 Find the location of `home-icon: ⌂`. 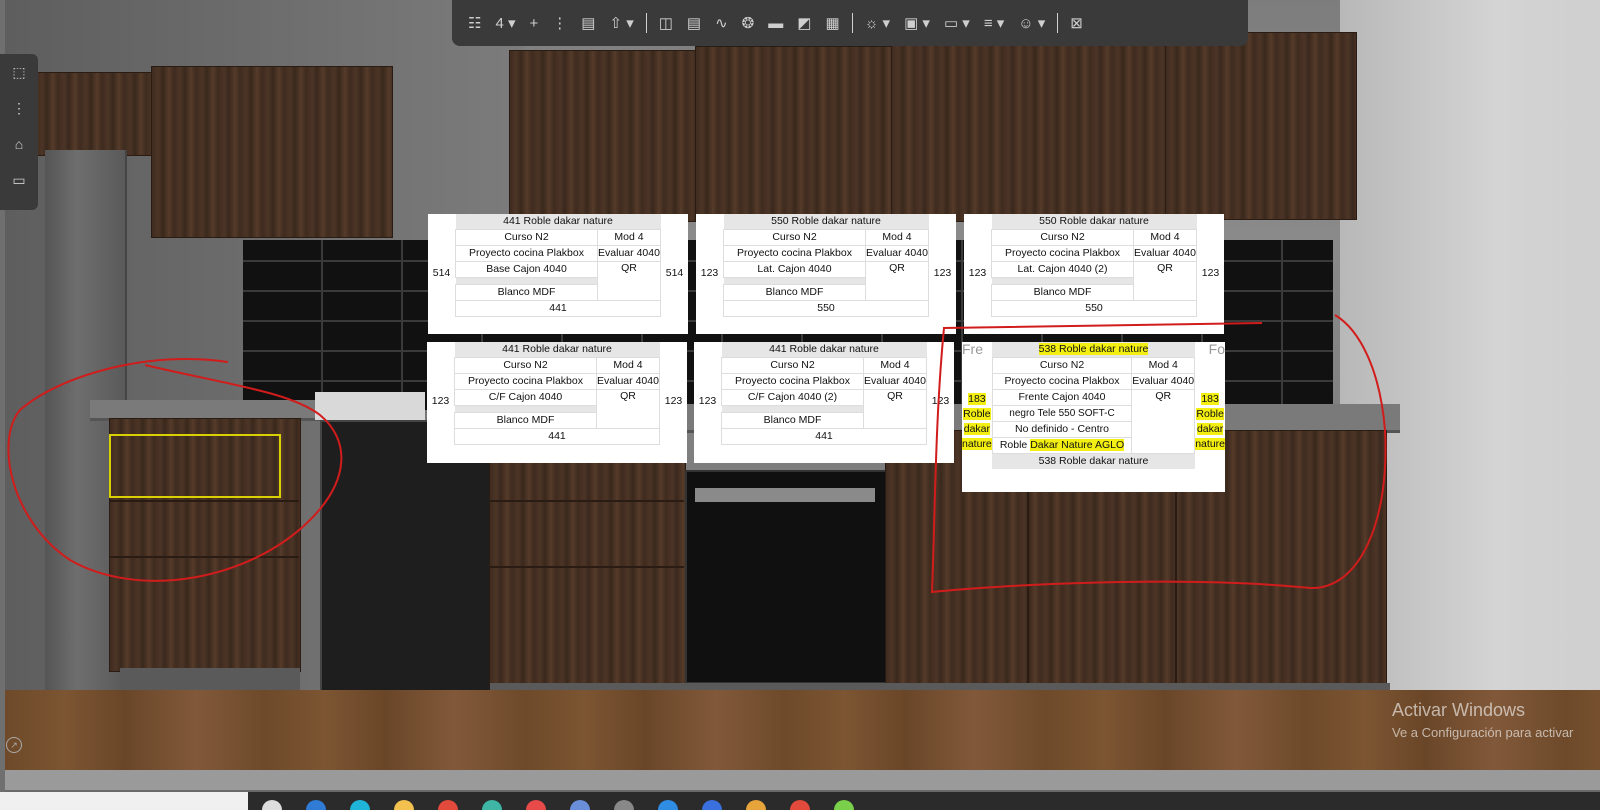

home-icon: ⌂ is located at coordinates (19, 144).